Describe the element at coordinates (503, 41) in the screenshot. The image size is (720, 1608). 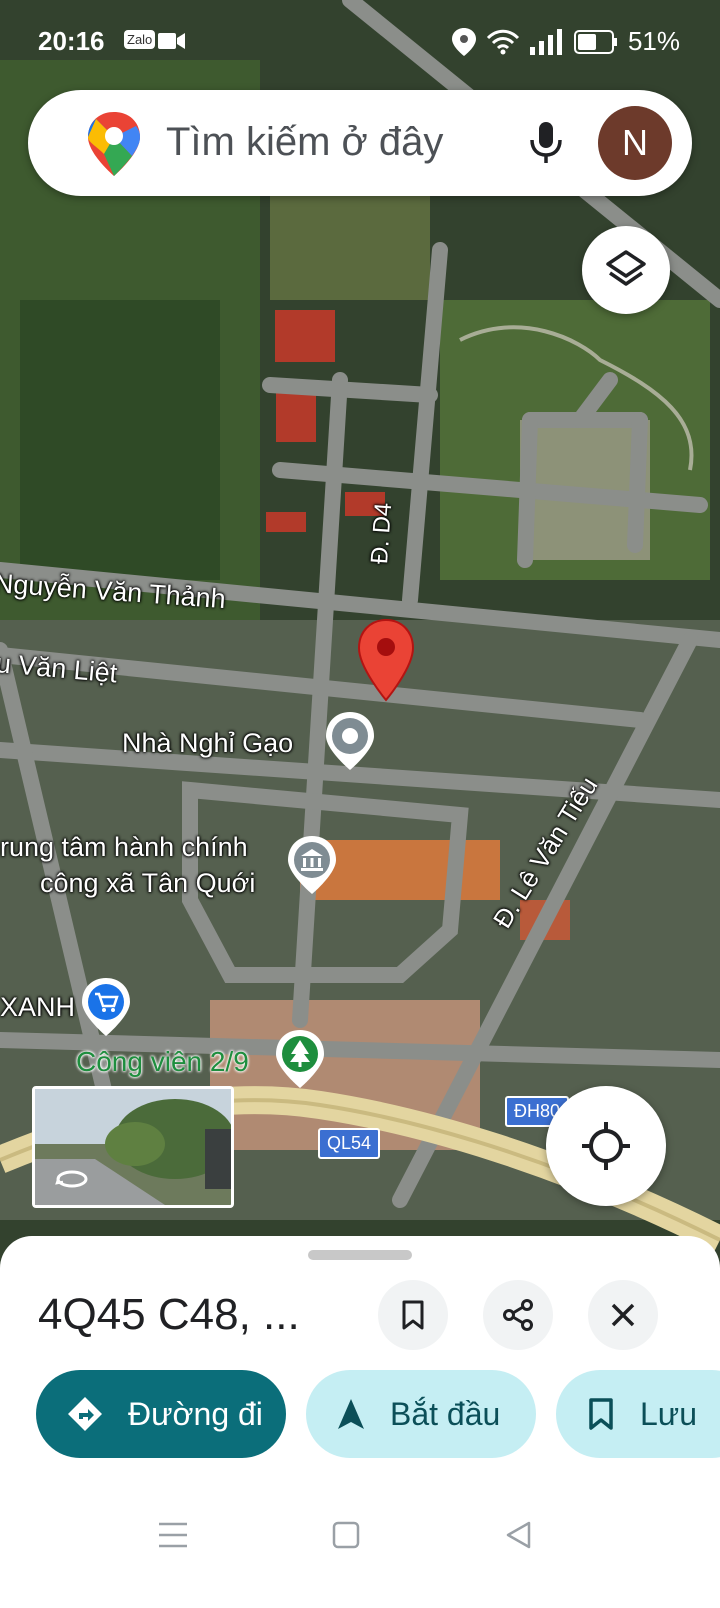
I see `wifi-icon` at that location.